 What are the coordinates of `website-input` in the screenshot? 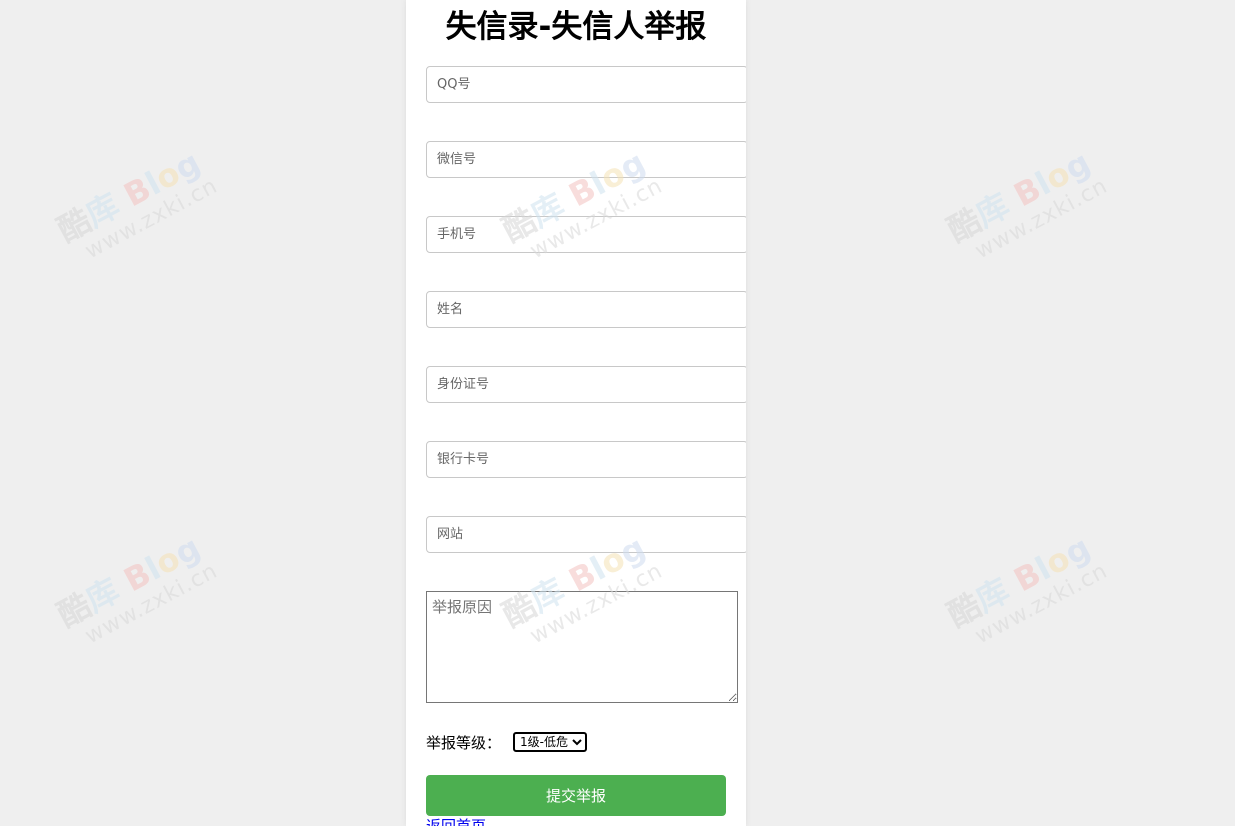 It's located at (586, 534).